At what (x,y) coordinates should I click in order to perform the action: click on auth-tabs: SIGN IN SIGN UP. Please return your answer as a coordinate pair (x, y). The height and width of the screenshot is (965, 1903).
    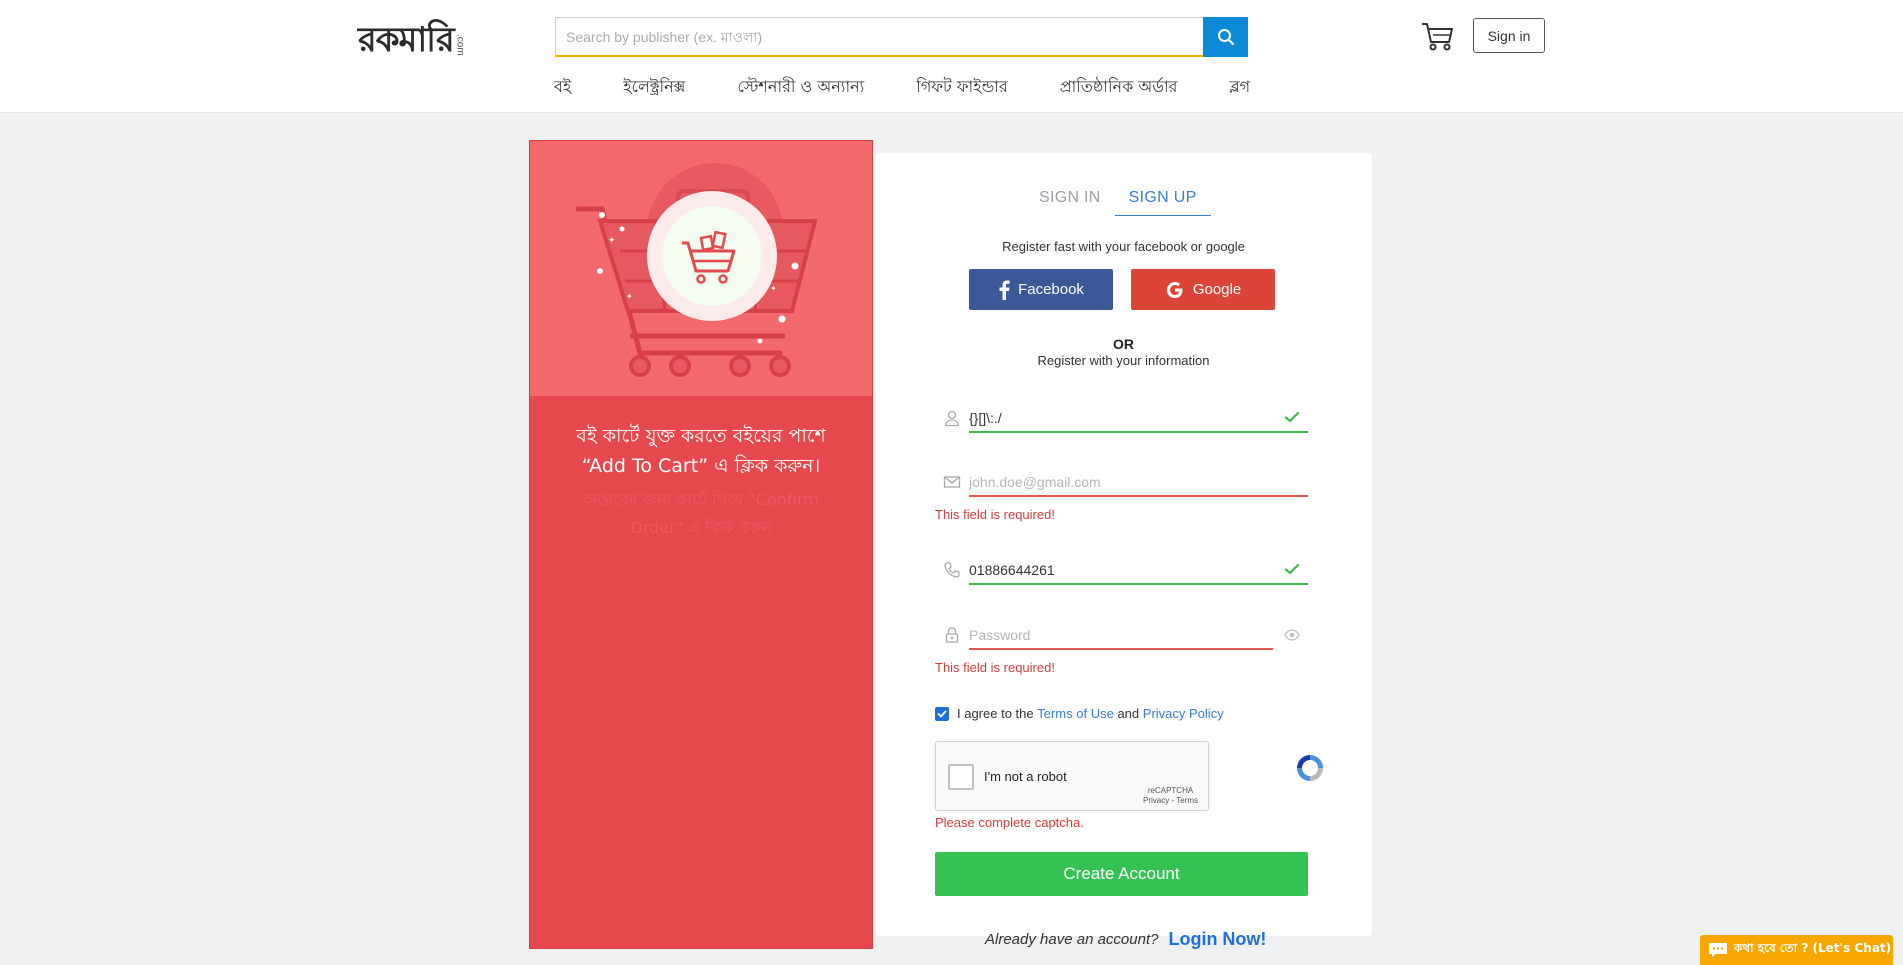
    Looking at the image, I should click on (1118, 199).